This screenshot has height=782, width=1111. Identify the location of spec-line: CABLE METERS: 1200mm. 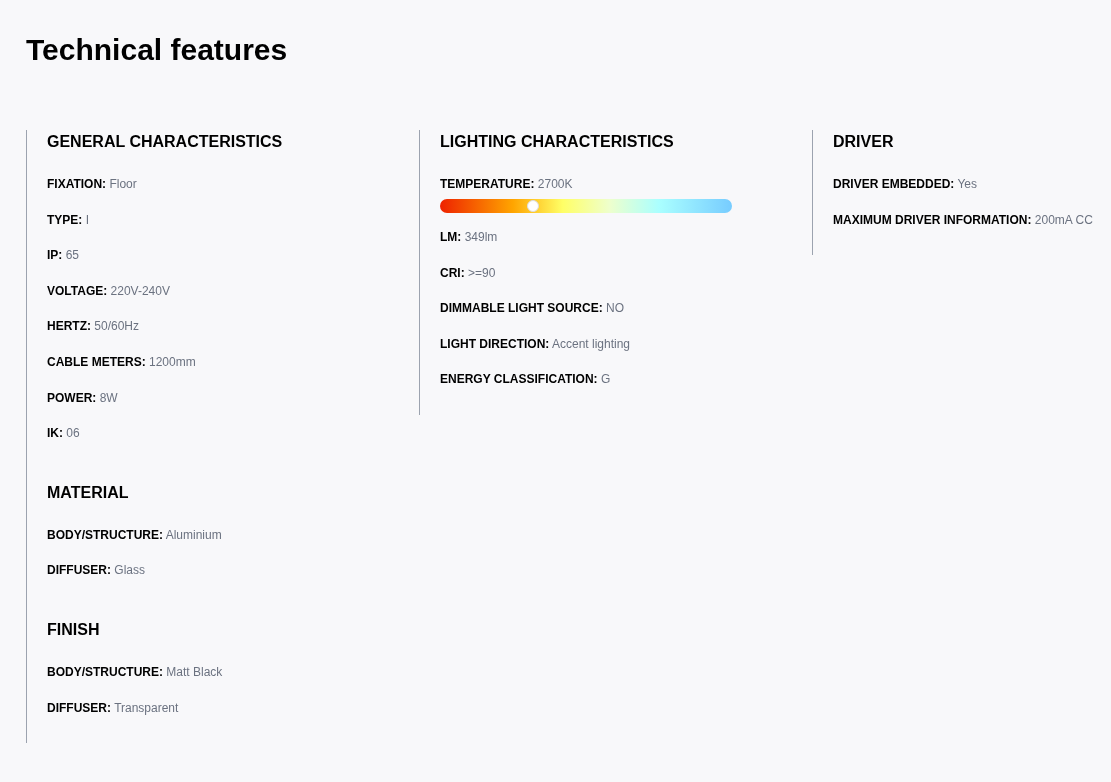
(122, 361).